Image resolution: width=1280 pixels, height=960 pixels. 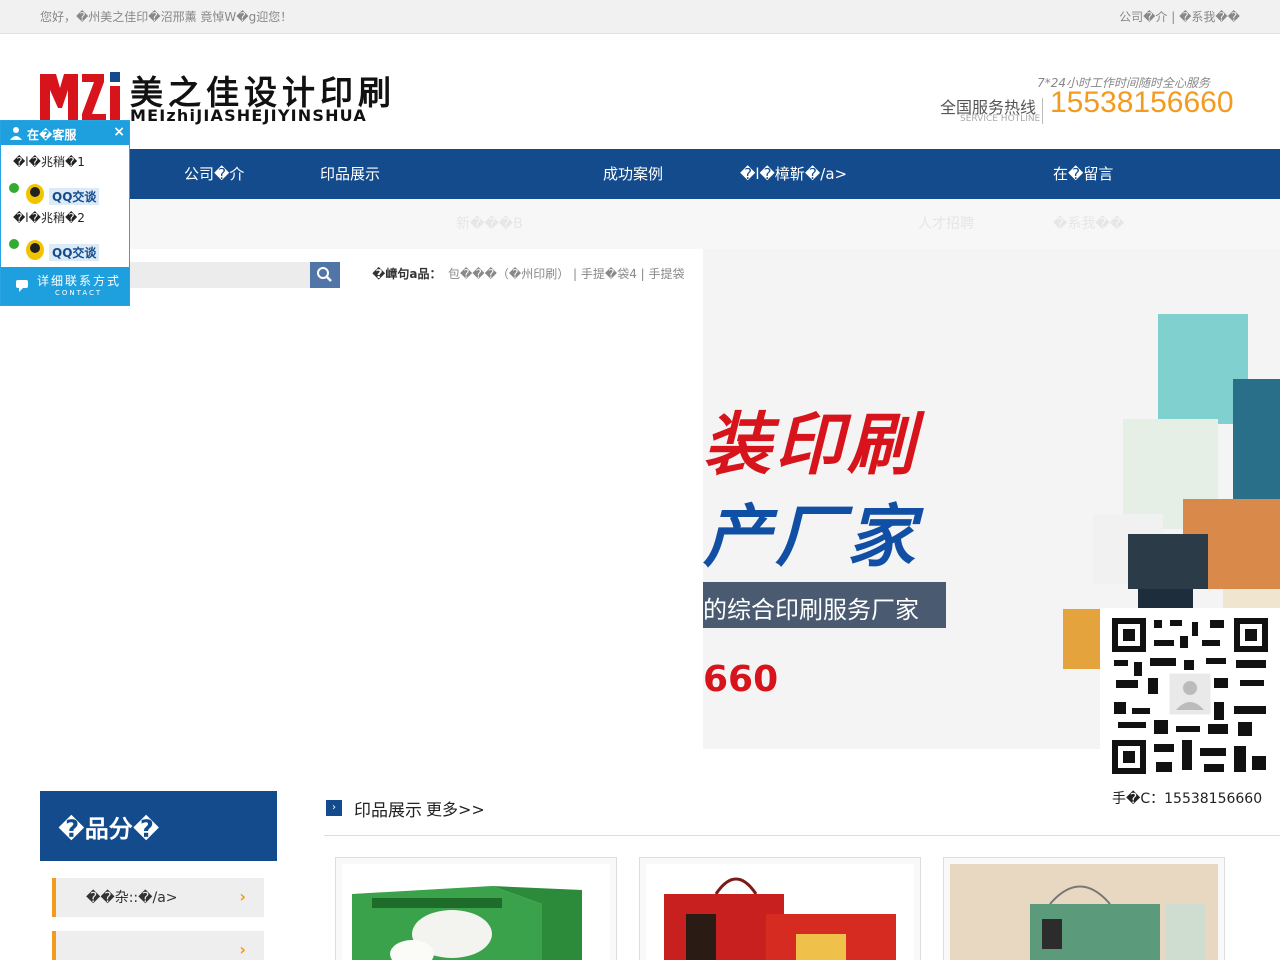 I want to click on hot-keywords-label: �嶂句a品：, so click(x=407, y=274).